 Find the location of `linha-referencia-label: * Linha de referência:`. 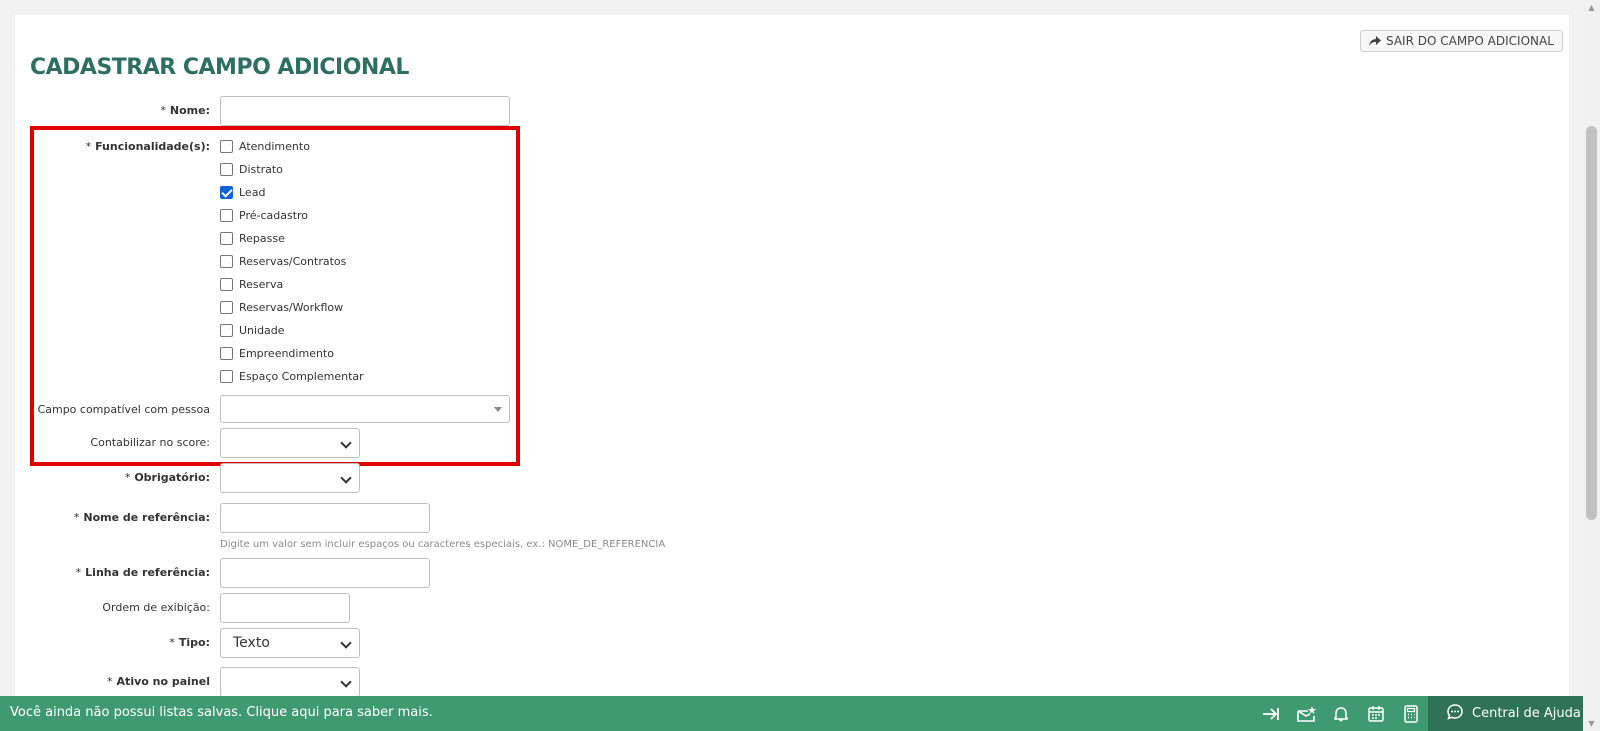

linha-referencia-label: * Linha de referência: is located at coordinates (142, 572).